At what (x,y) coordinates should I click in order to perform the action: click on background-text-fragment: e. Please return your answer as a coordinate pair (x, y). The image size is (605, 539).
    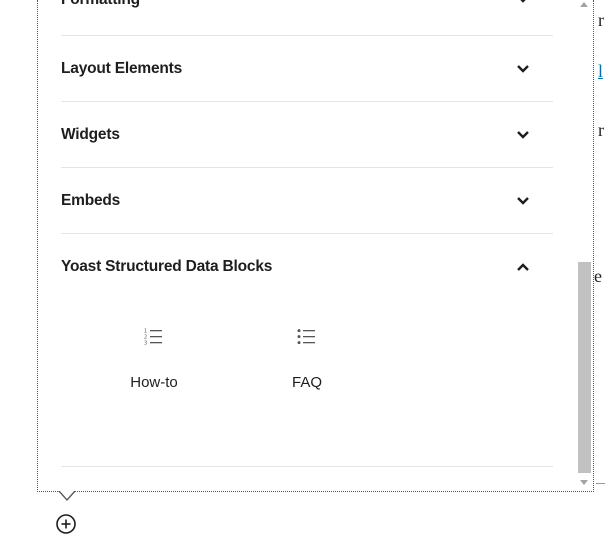
    Looking at the image, I should click on (598, 276).